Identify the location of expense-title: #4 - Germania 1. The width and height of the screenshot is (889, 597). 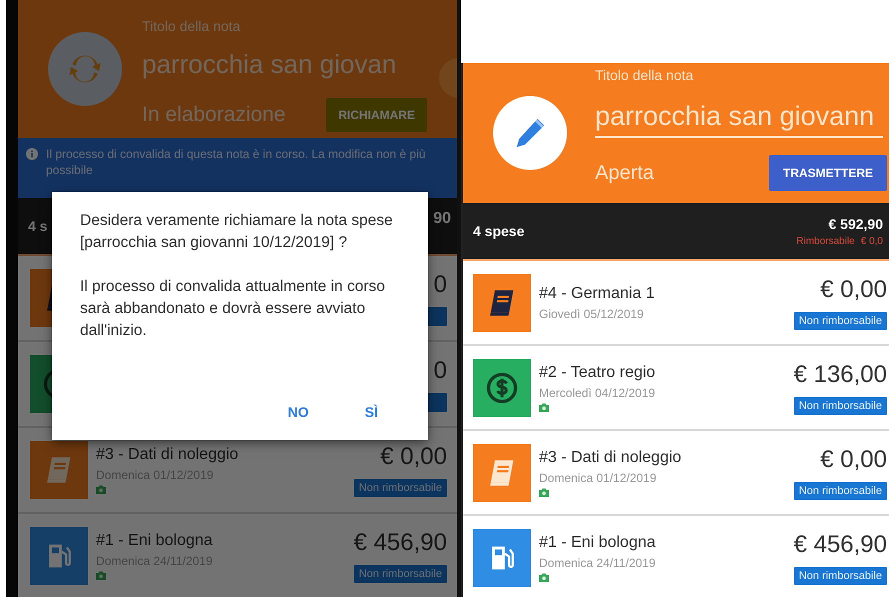
(597, 293).